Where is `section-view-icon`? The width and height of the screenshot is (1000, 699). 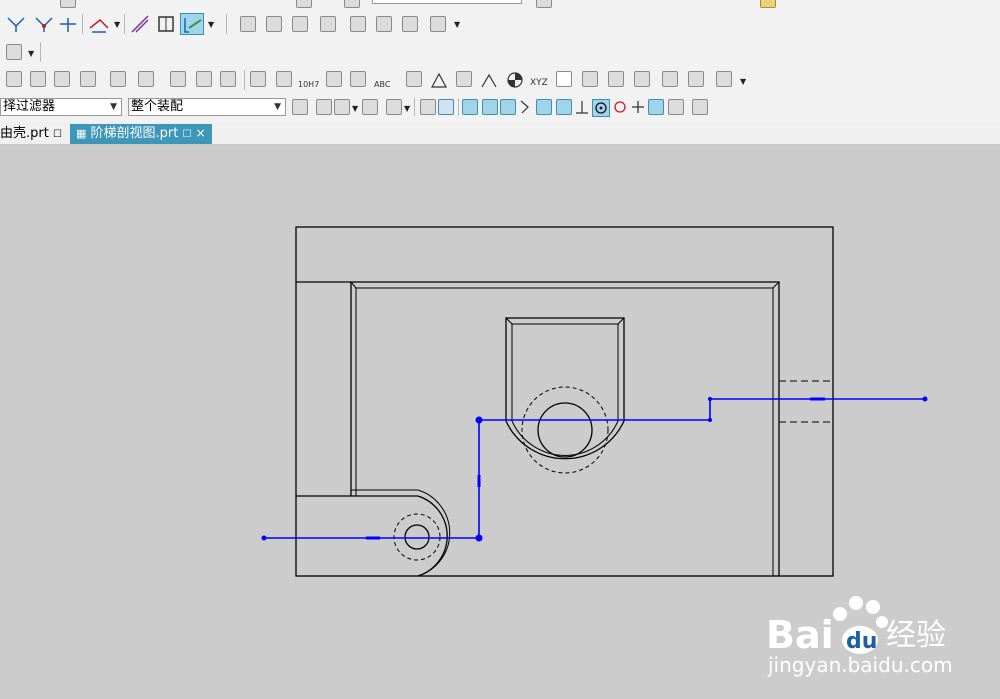
section-view-icon is located at coordinates (140, 24).